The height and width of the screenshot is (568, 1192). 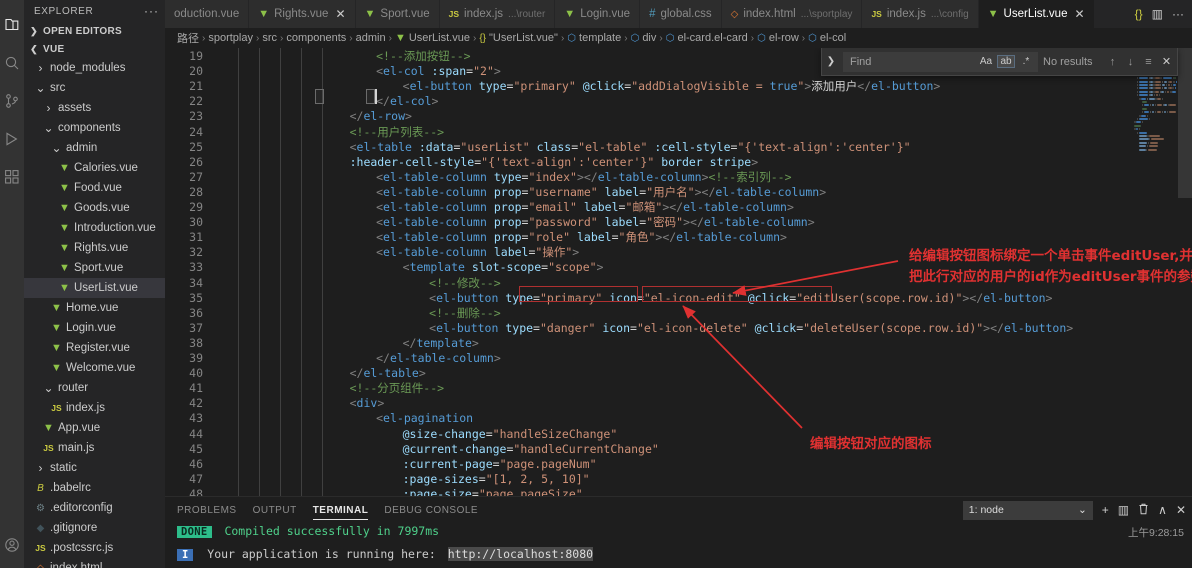 I want to click on tree-item-goods-vue: ▼ Goods.vue, so click(x=94, y=208).